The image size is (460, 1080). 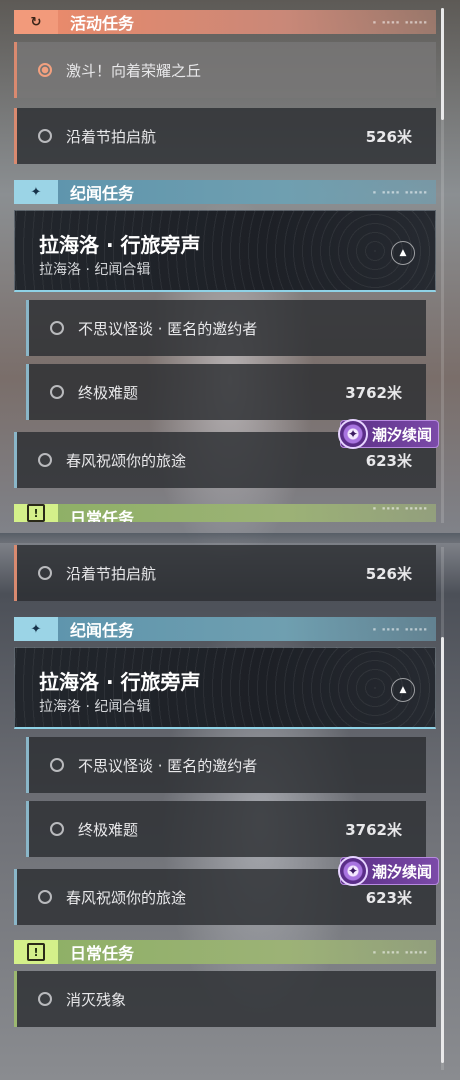 I want to click on radio-selected-icon, so click(x=45, y=70).